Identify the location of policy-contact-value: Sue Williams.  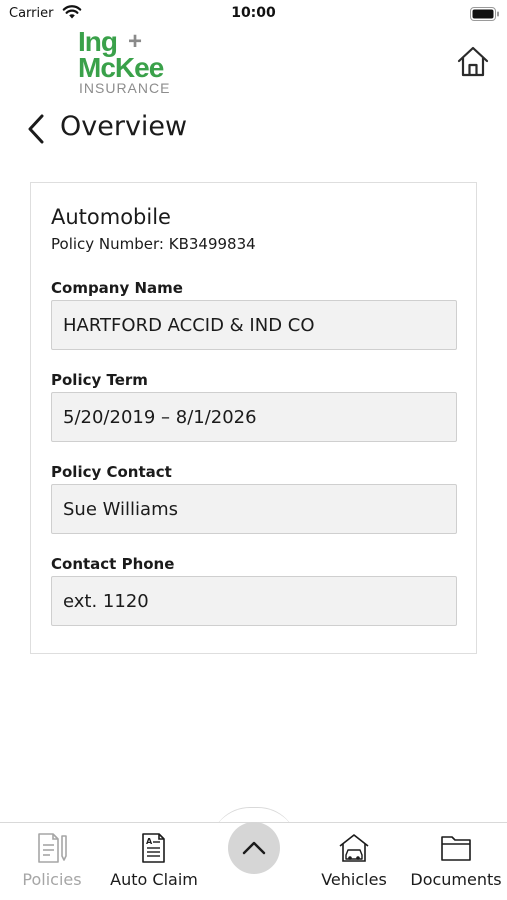
(120, 509).